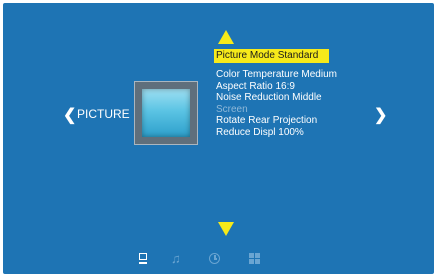 The height and width of the screenshot is (277, 437). Describe the element at coordinates (289, 133) in the screenshot. I see `menu-item-reduce-displ: Reduce Displ 100%` at that location.